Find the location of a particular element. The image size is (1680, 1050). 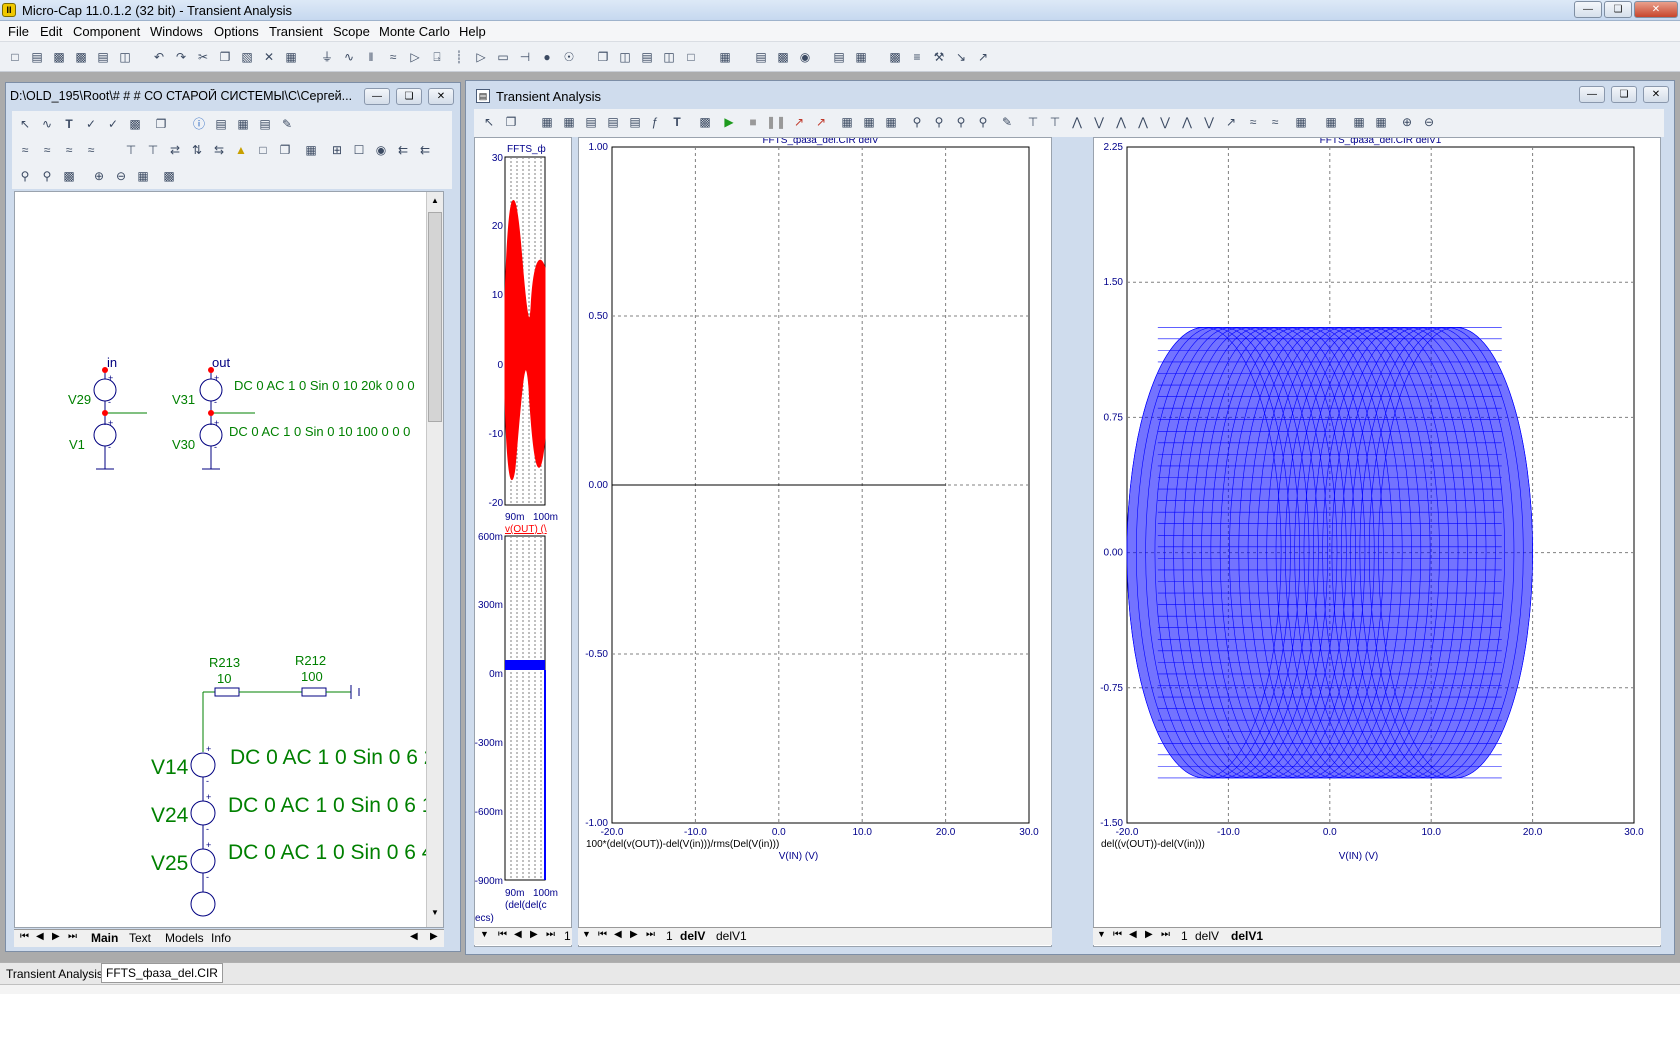

menu-help: Help is located at coordinates (472, 31).